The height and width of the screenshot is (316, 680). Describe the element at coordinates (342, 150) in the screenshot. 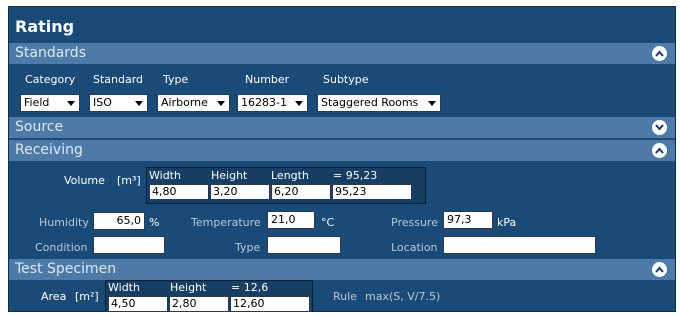

I see `receiving-section-header: Receiving` at that location.